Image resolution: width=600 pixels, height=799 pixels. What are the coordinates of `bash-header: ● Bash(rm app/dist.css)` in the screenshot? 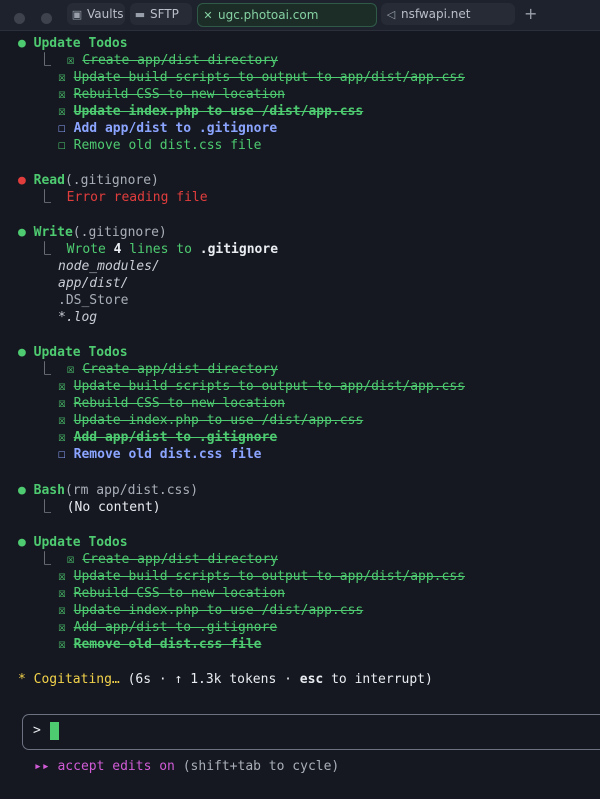 It's located at (108, 490).